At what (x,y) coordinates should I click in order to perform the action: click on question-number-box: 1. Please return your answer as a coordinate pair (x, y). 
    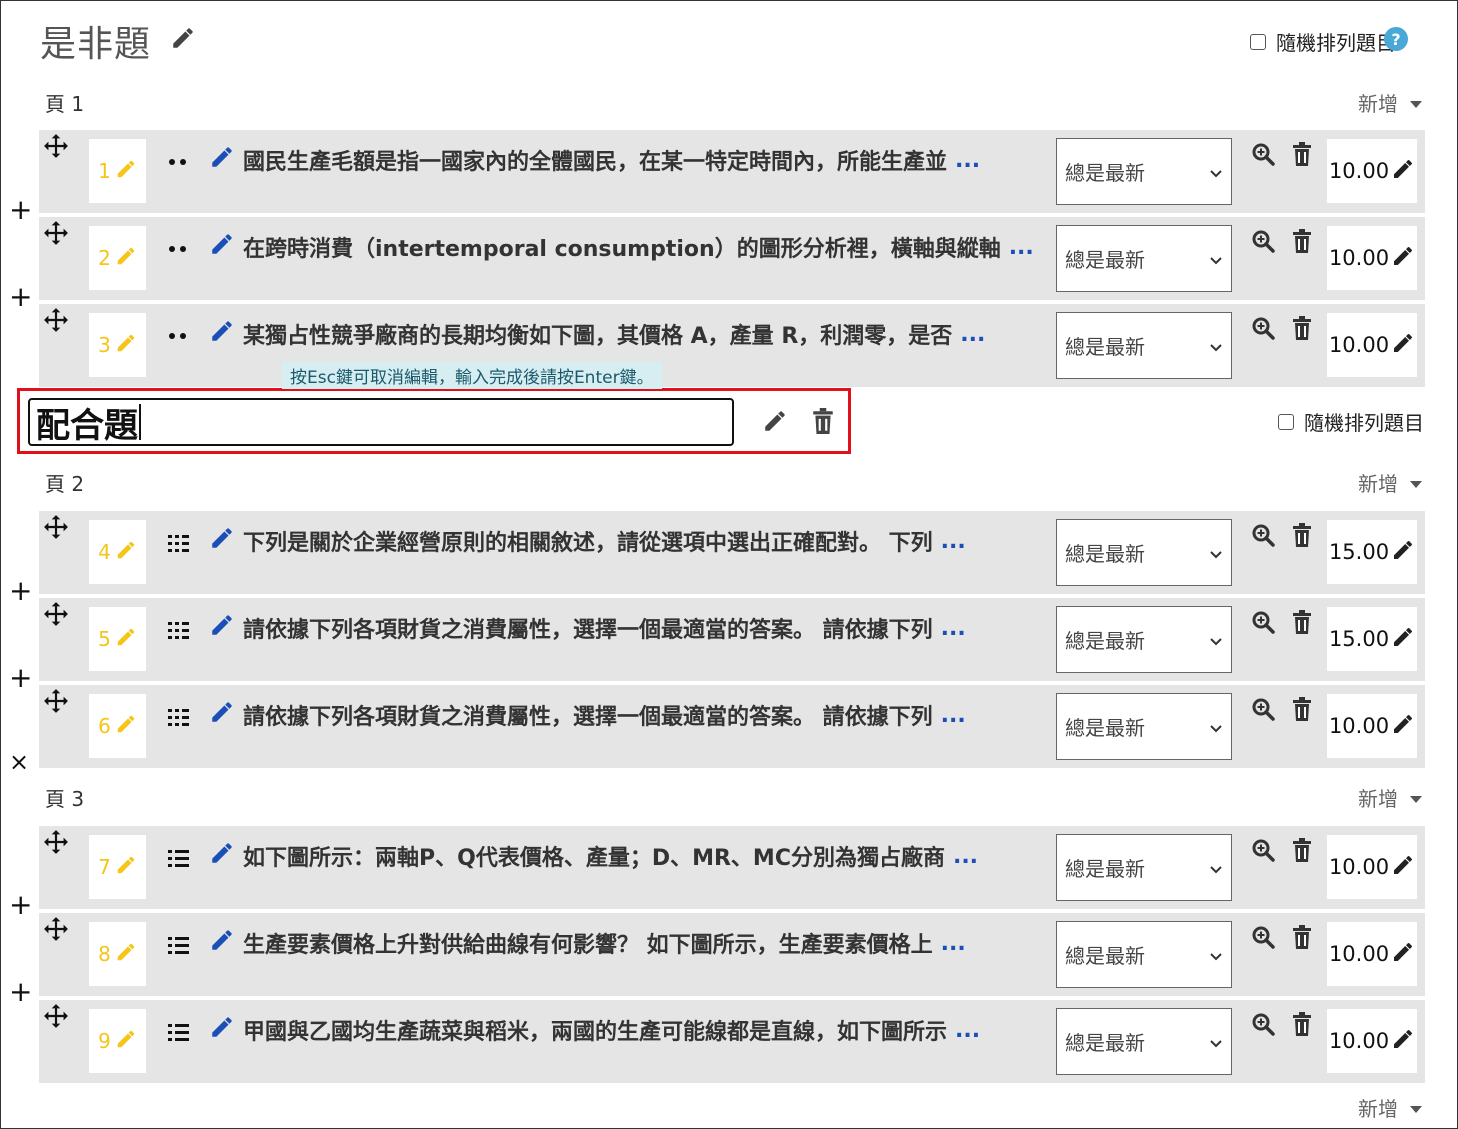
    Looking at the image, I should click on (117, 171).